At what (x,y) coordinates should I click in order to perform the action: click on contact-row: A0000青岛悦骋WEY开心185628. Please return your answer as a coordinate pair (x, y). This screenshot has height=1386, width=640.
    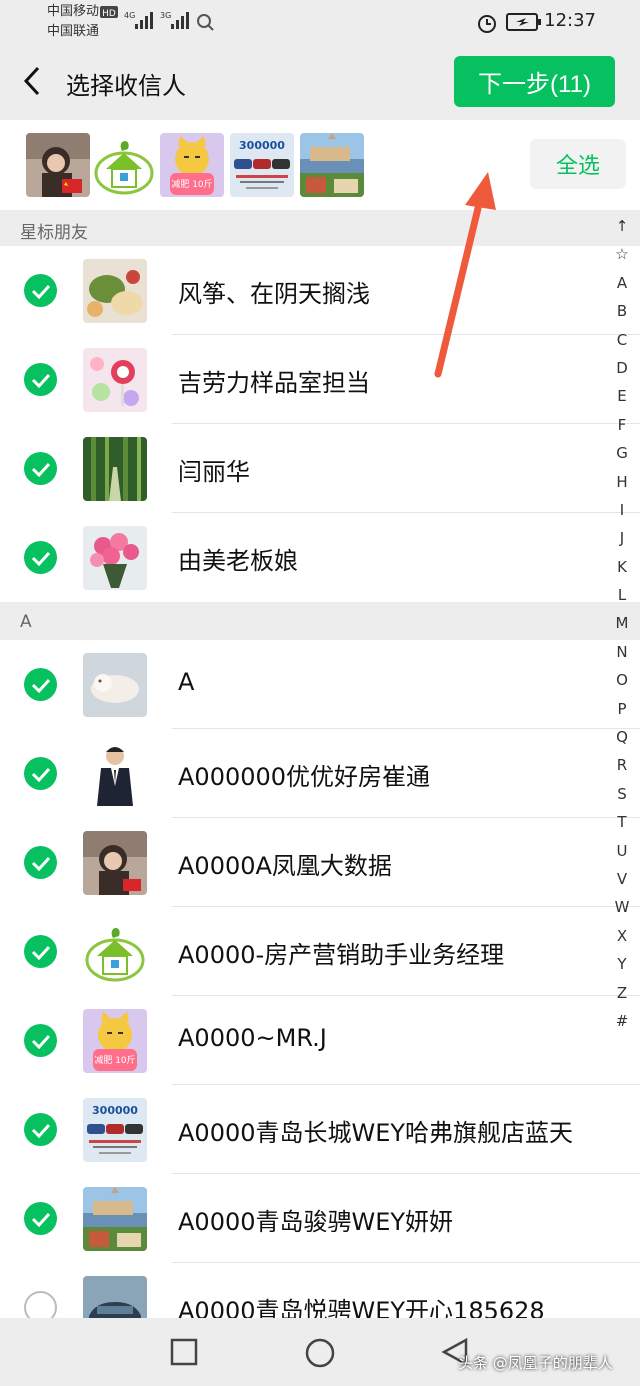
    Looking at the image, I should click on (320, 1290).